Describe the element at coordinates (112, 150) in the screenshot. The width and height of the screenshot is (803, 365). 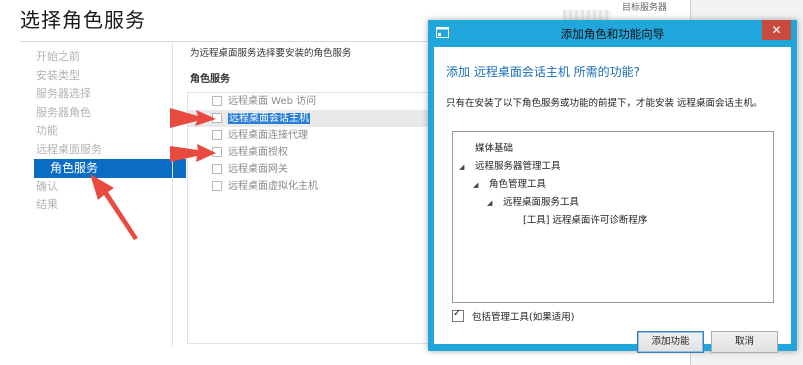
I see `nav-item-remote-desktop-services: 远程桌面服务` at that location.